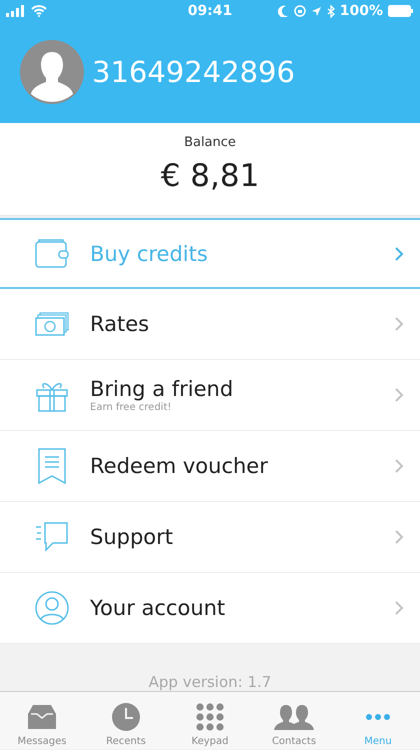 Image resolution: width=420 pixels, height=750 pixels. What do you see at coordinates (210, 324) in the screenshot?
I see `list-row: Rates` at bounding box center [210, 324].